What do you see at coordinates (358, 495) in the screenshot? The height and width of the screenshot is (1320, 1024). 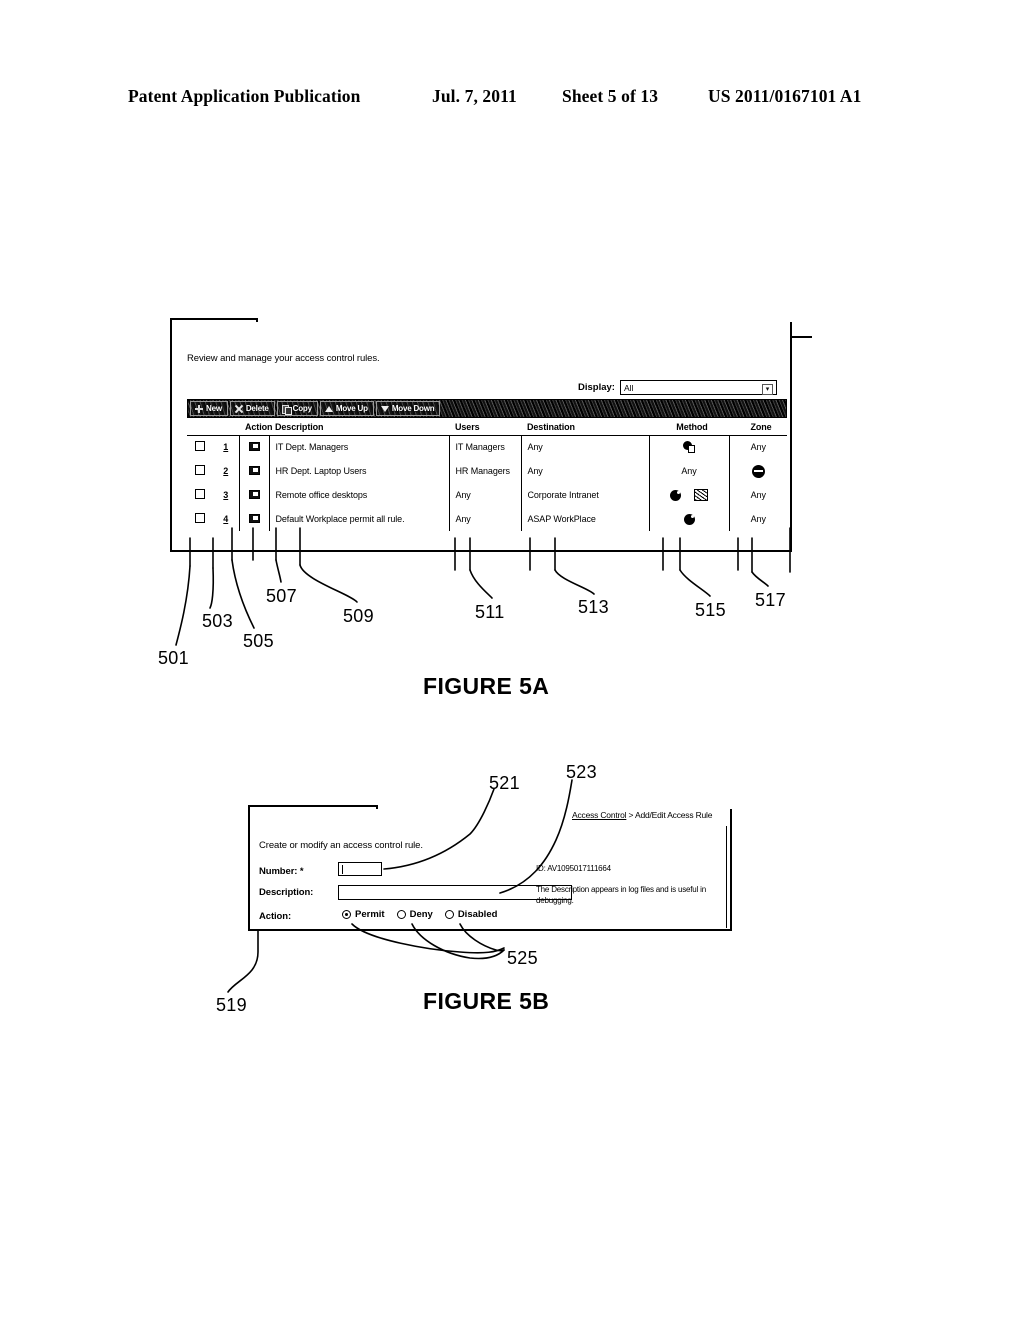 I see `row-description-cell: Remote office desktops` at bounding box center [358, 495].